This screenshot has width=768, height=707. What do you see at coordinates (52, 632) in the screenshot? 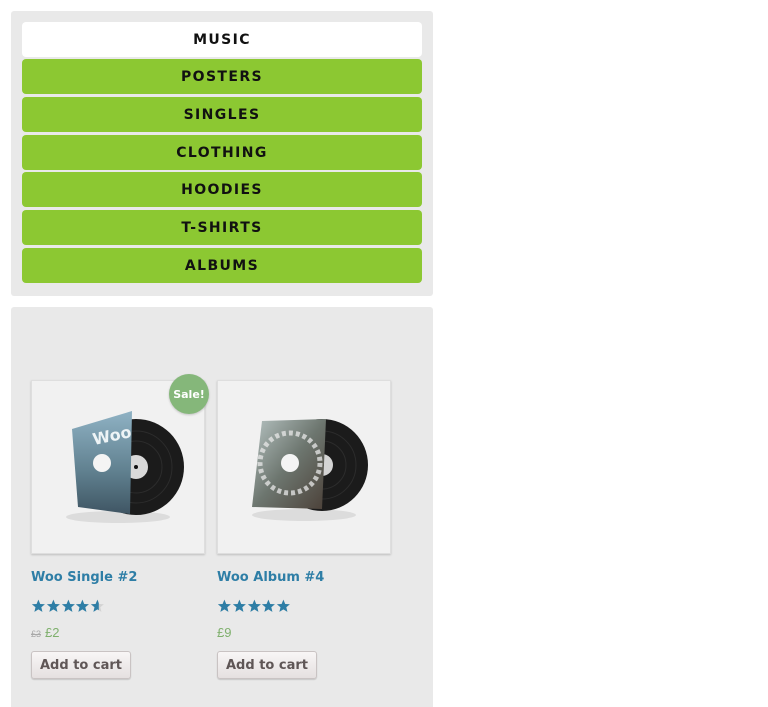
I see `sale-price: £2` at bounding box center [52, 632].